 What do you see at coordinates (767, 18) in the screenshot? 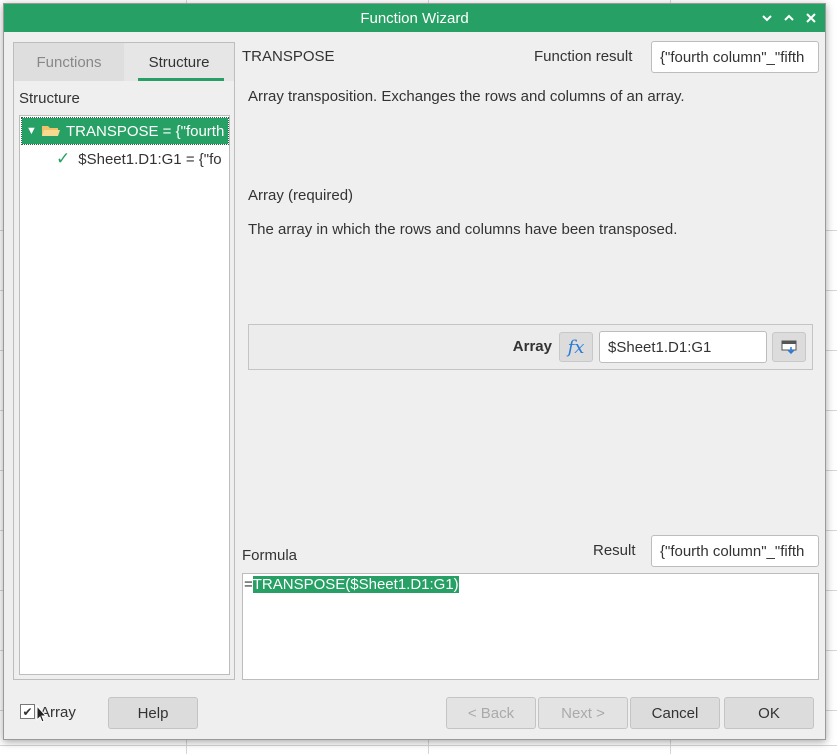
I see `minimize-icon` at bounding box center [767, 18].